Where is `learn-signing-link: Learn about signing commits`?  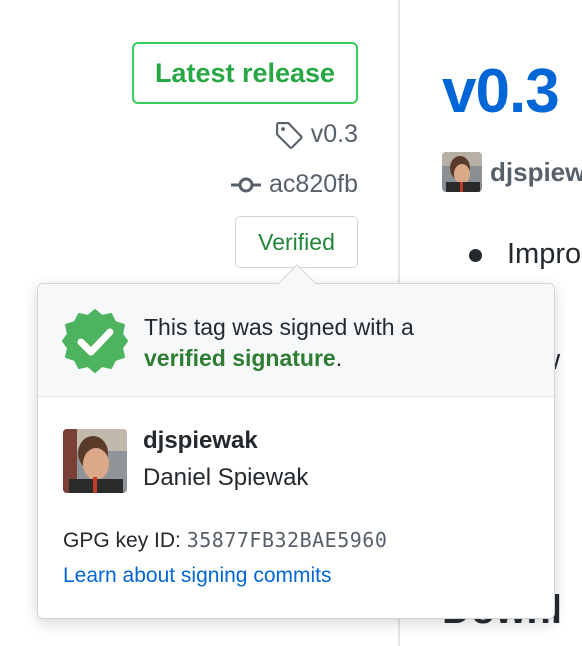 learn-signing-link: Learn about signing commits is located at coordinates (197, 576).